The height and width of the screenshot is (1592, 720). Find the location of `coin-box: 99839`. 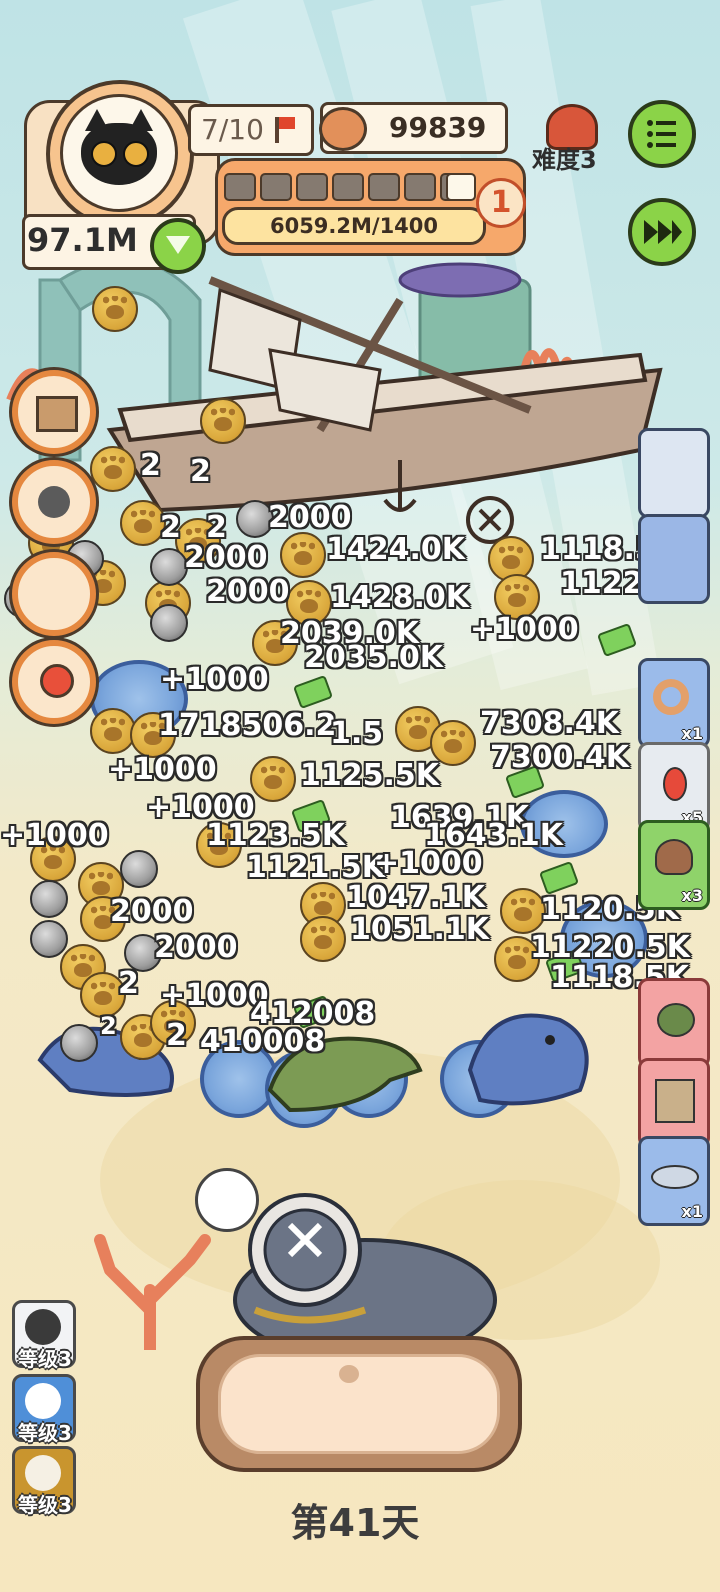

coin-box: 99839 is located at coordinates (413, 128).